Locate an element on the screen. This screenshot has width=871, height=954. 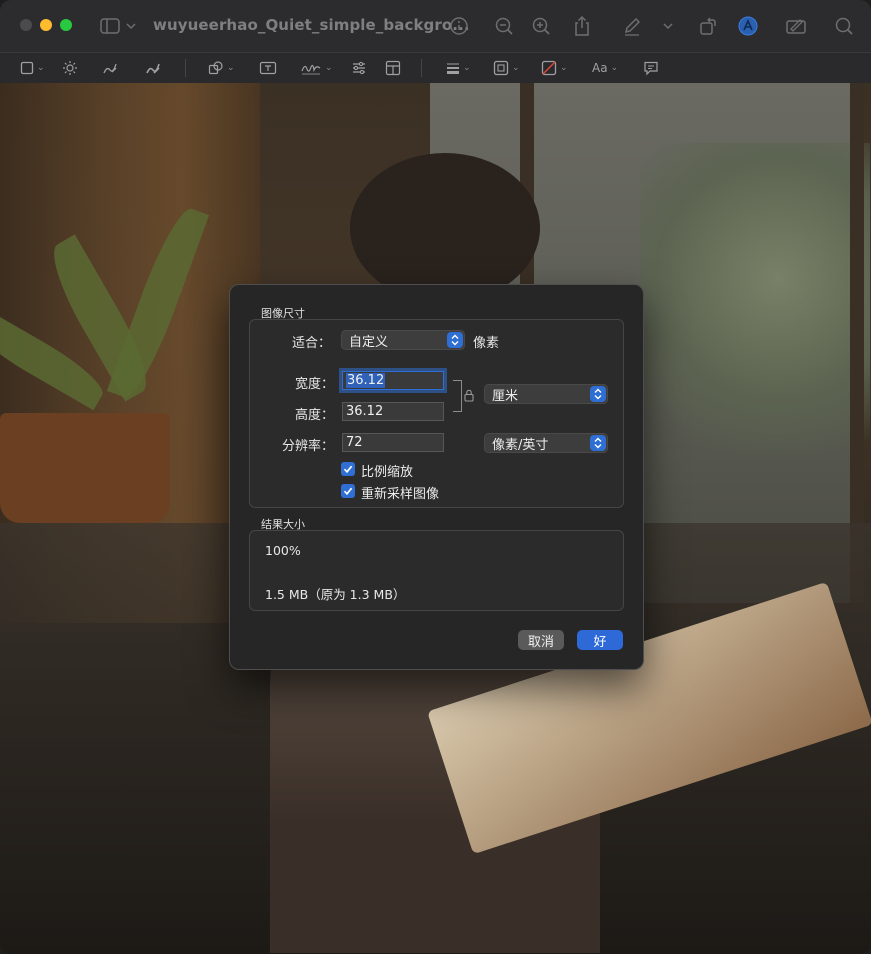
width-value: 36.12 is located at coordinates (366, 380).